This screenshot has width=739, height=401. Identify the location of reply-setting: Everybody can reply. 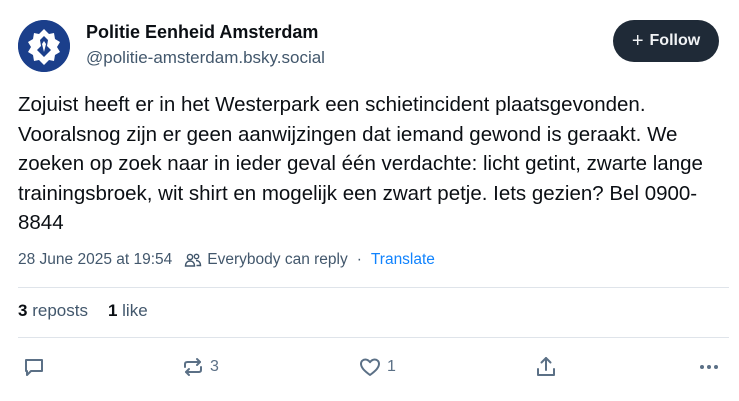
(277, 259).